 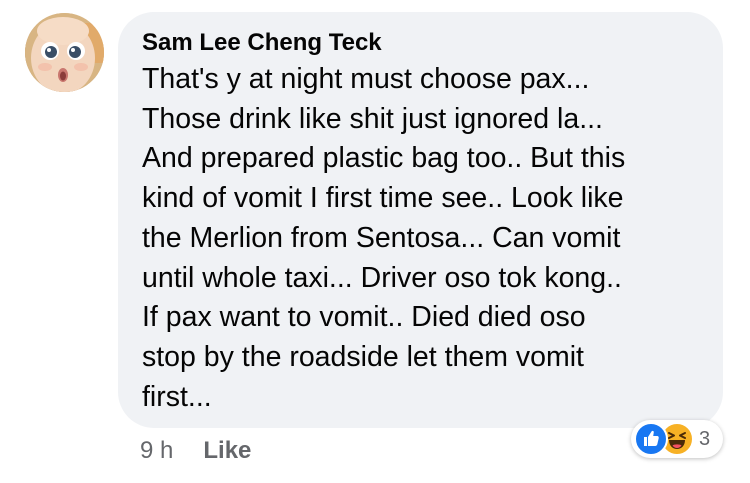 I want to click on reactions-summary: 3, so click(x=677, y=439).